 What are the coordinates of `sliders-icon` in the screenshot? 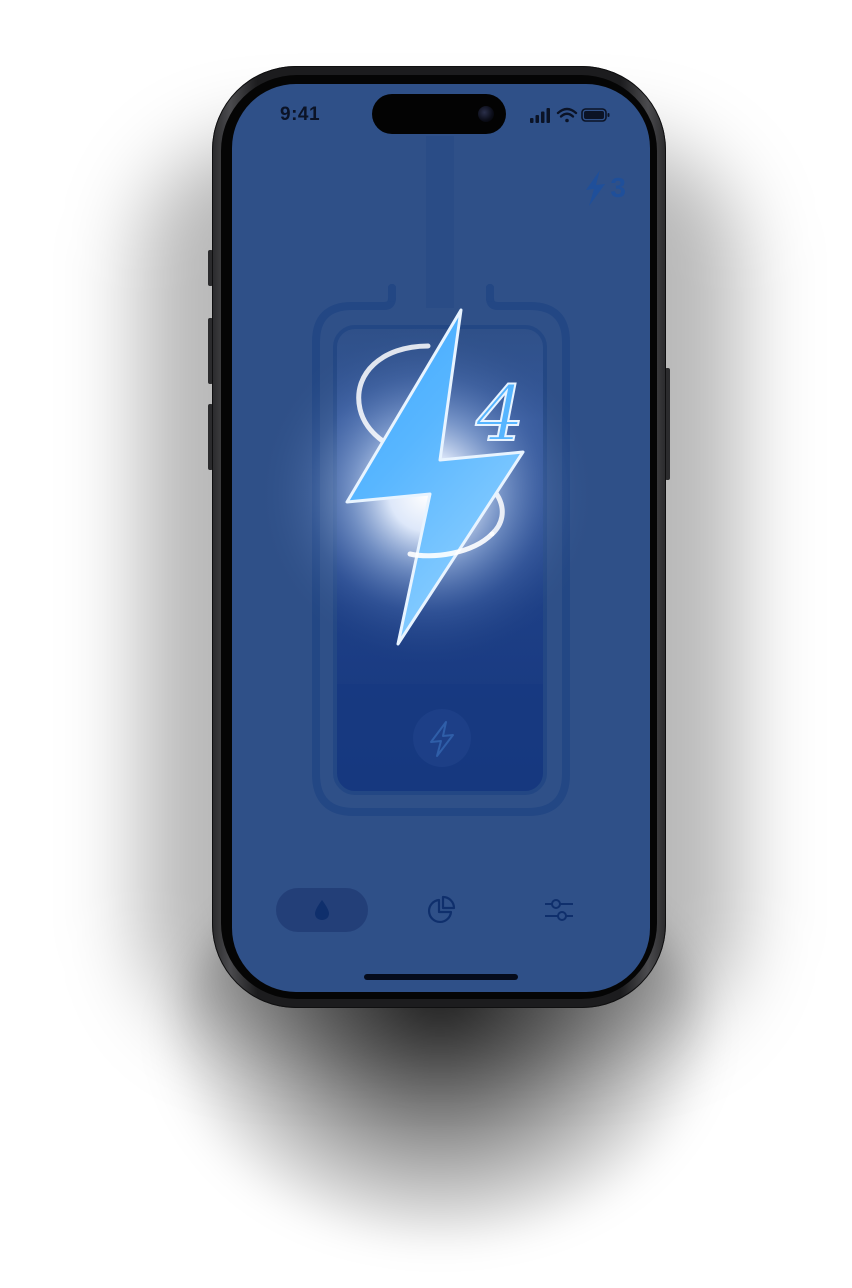 It's located at (559, 910).